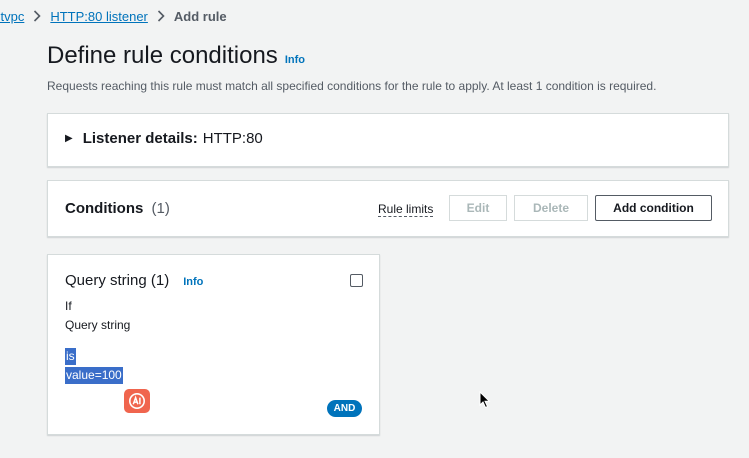  I want to click on condition-info-link: Info, so click(193, 282).